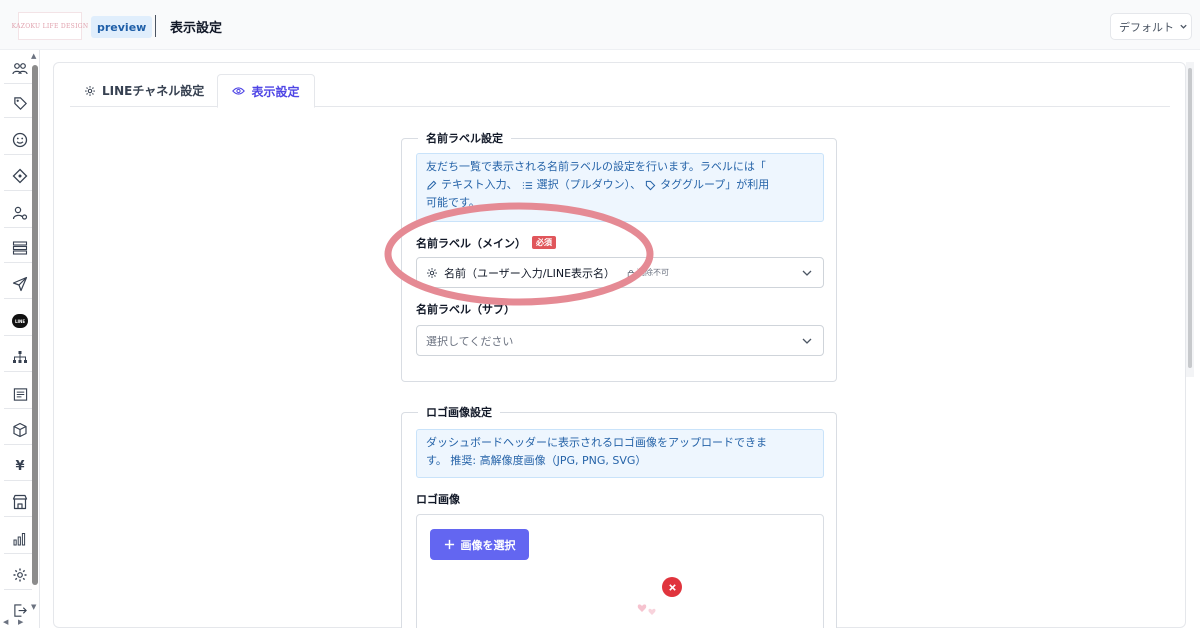 The image size is (1200, 628). What do you see at coordinates (20, 430) in the screenshot?
I see `box-icon` at bounding box center [20, 430].